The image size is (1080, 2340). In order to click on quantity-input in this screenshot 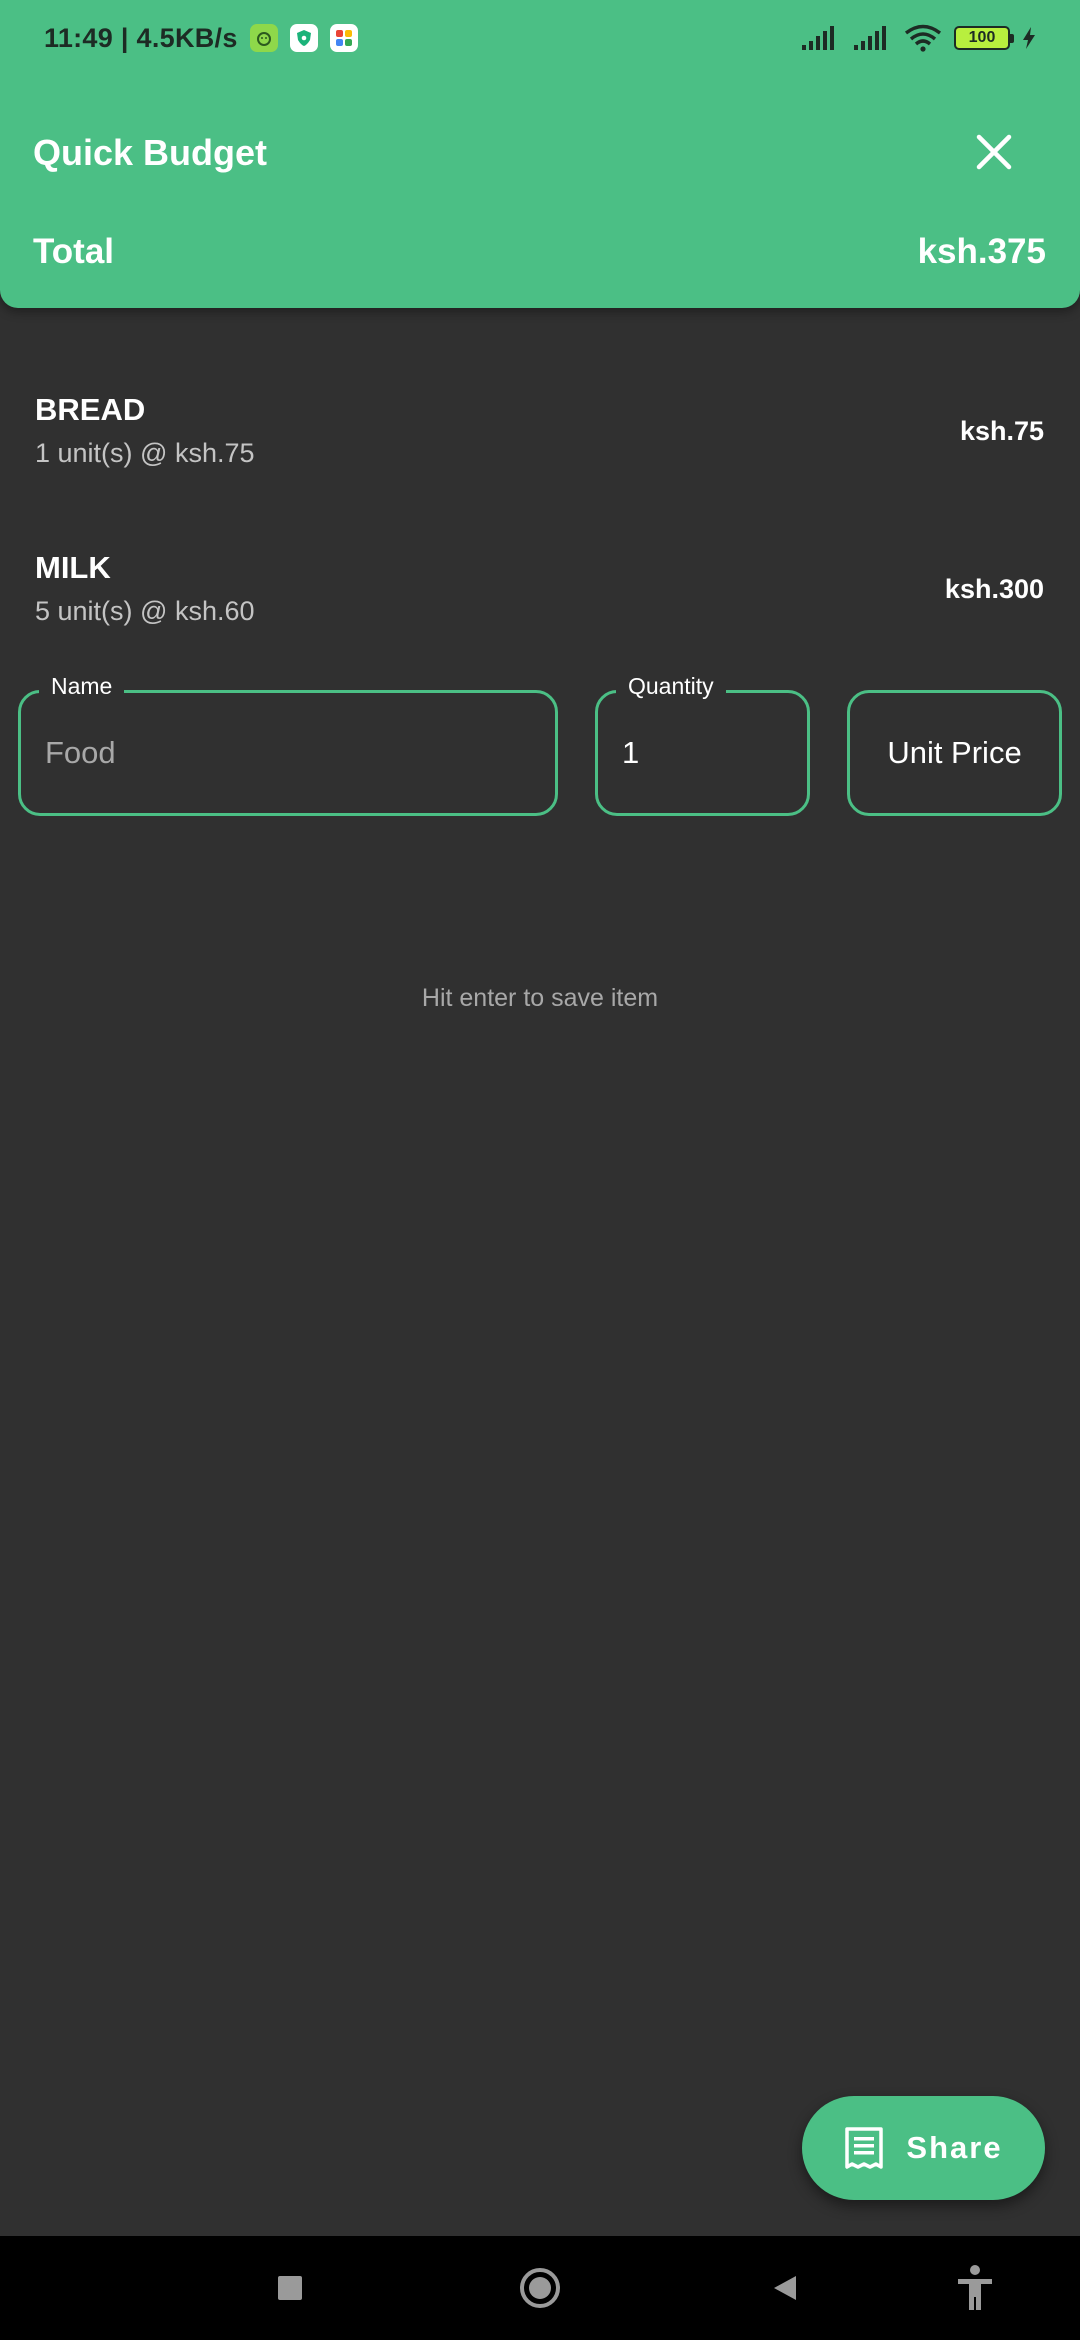, I will do `click(702, 753)`.